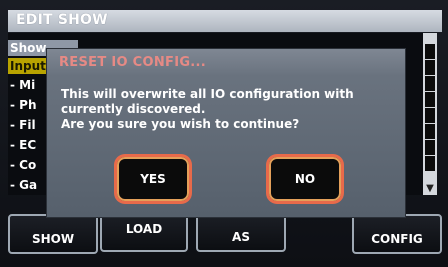 This screenshot has height=267, width=448. I want to click on load-softkey-button: LOAD, so click(144, 232).